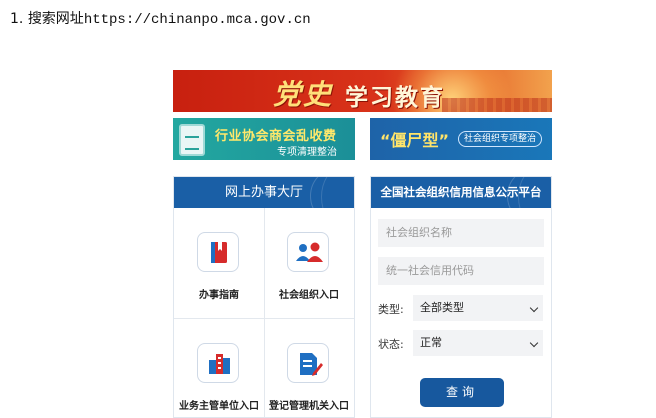  Describe the element at coordinates (309, 406) in the screenshot. I see `service-item-label: 登记管理机关入口` at that location.